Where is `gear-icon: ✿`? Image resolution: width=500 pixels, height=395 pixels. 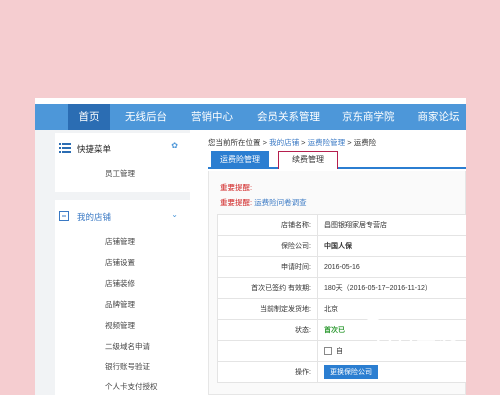 gear-icon: ✿ is located at coordinates (174, 145).